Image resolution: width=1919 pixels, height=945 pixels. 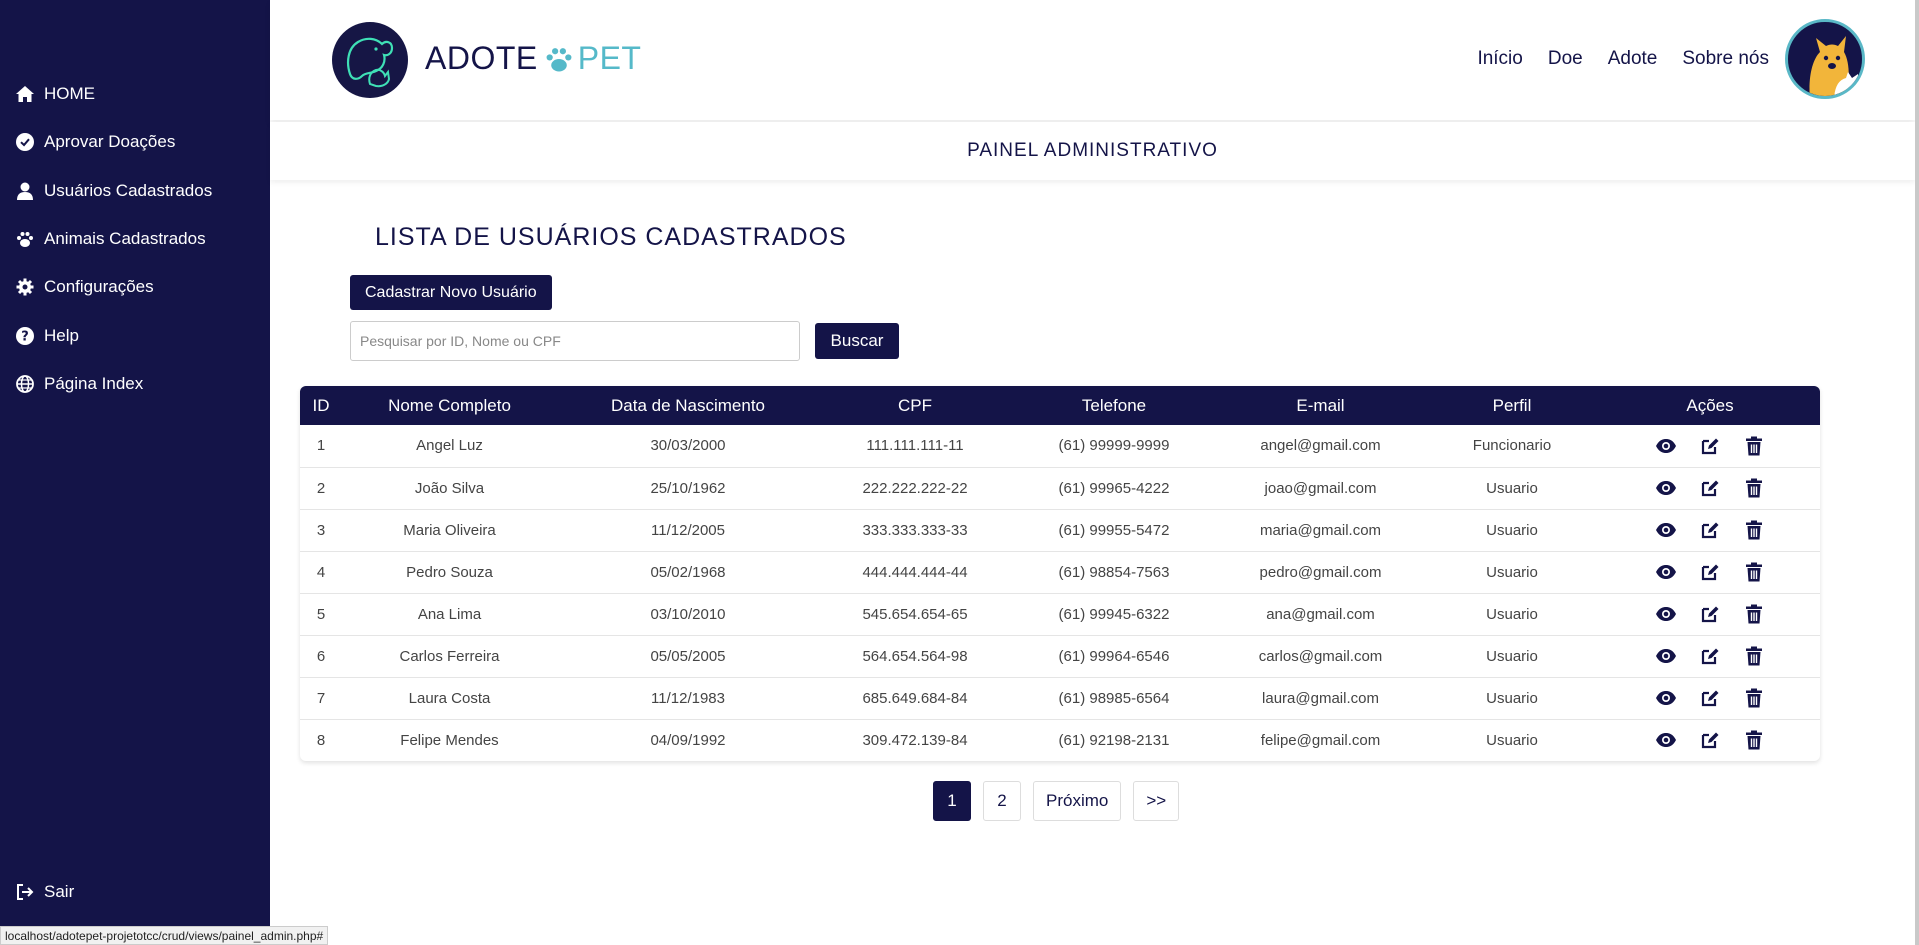 I want to click on column-header: Data de Nascimento, so click(x=688, y=405).